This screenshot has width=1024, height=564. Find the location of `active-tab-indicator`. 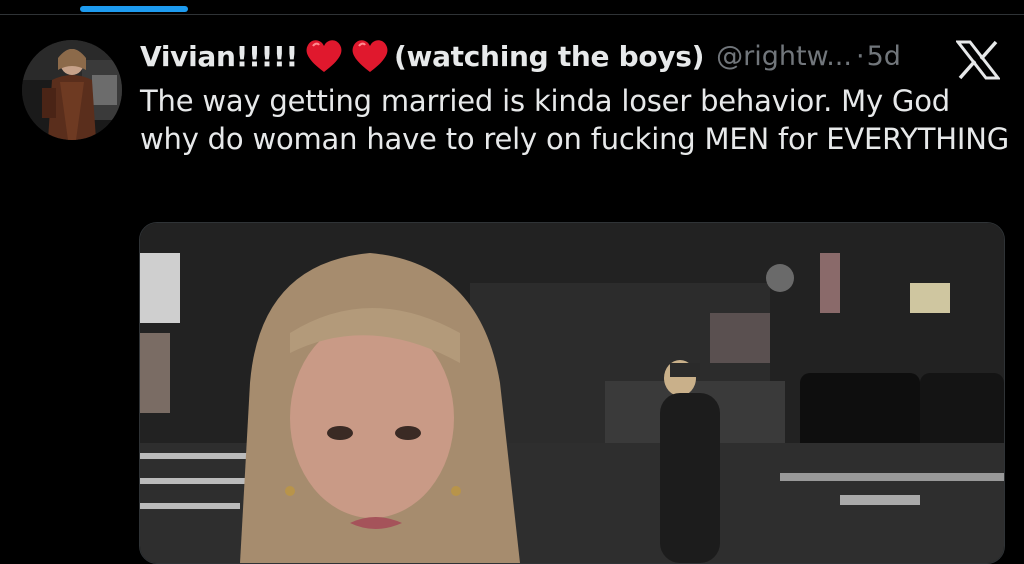

active-tab-indicator is located at coordinates (134, 9).